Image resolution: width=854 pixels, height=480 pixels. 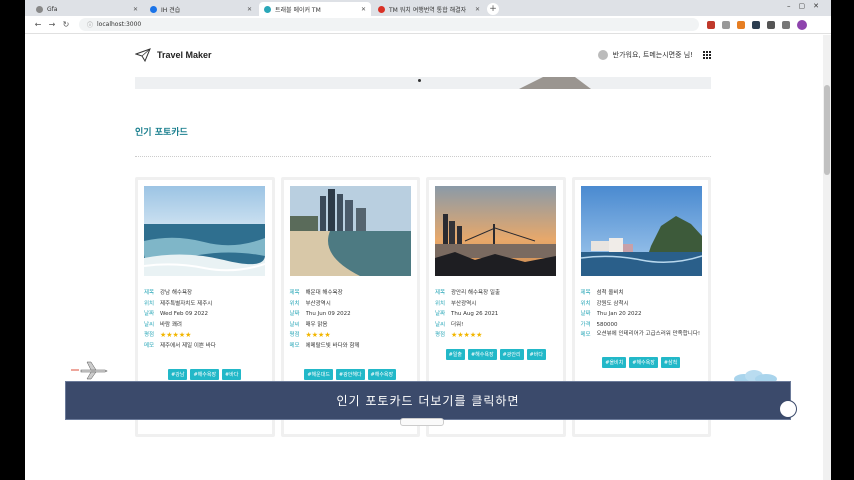 I want to click on favicon-icon, so click(x=153, y=9).